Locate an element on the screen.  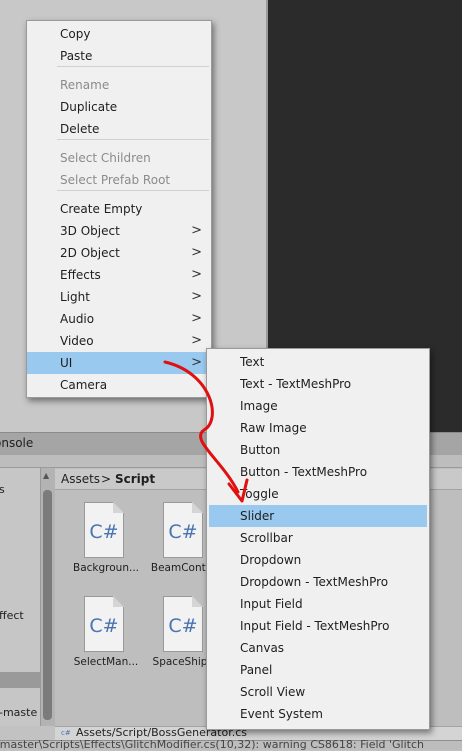
menu-item-label: Copy is located at coordinates (75, 34).